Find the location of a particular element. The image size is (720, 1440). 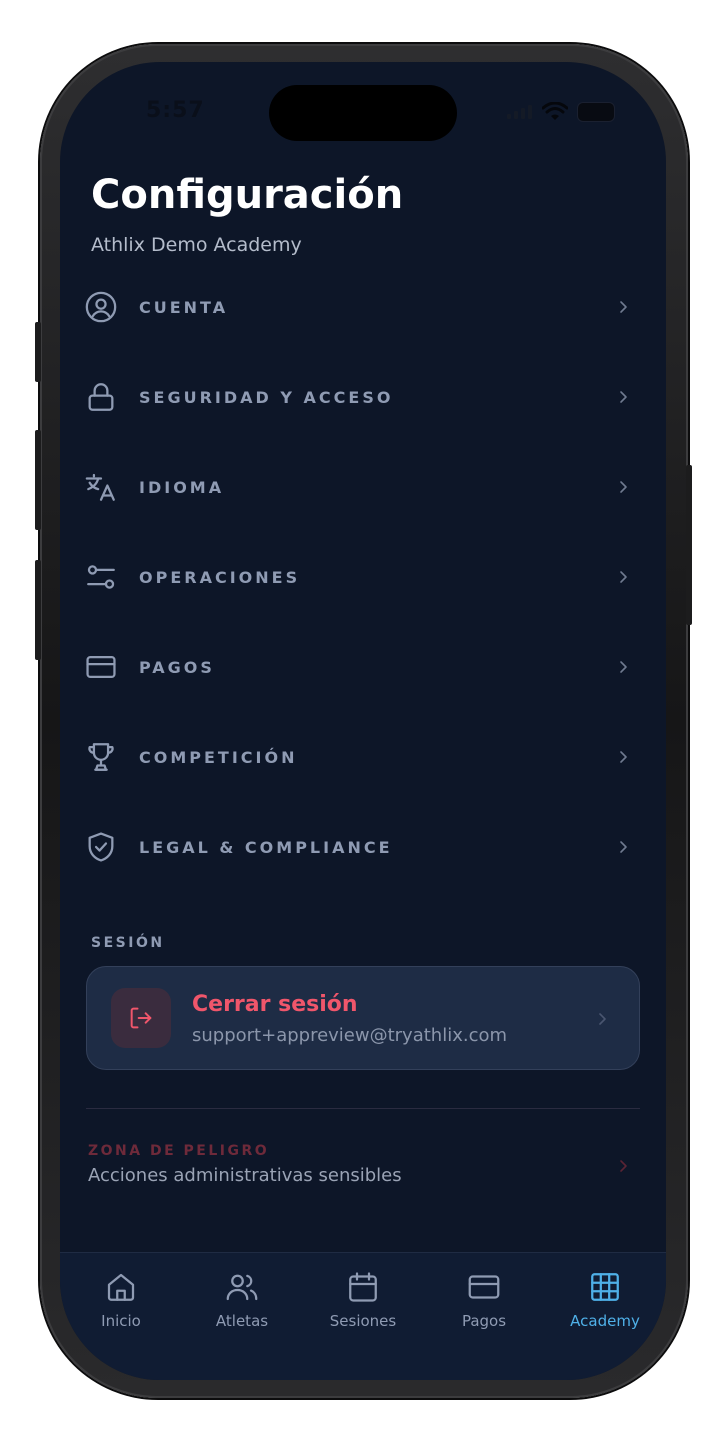

menu-item-legal: LEGAL & COMPLIANCE is located at coordinates (363, 847).